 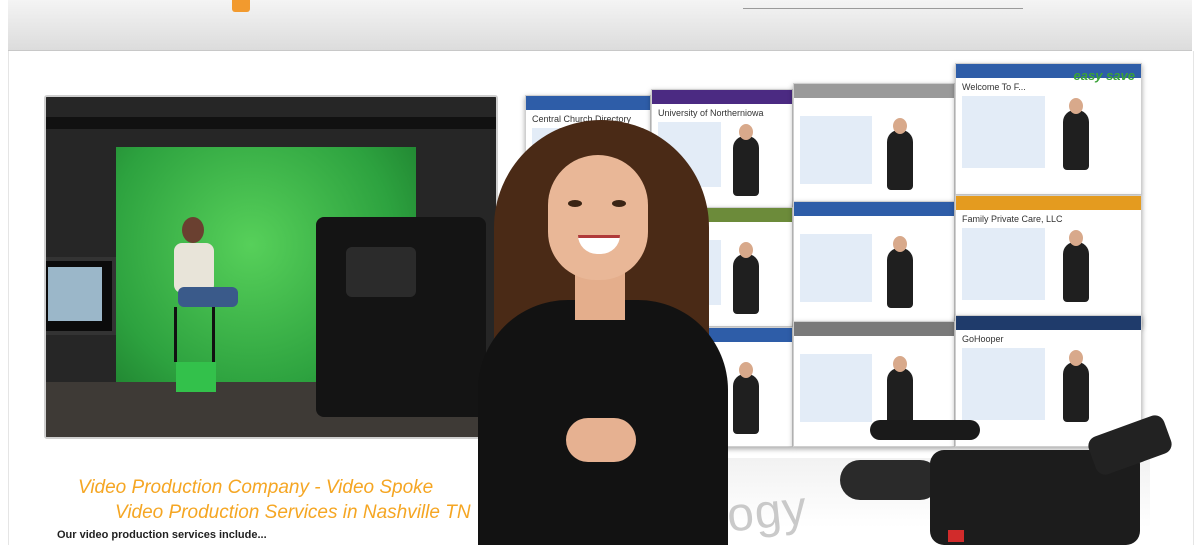 I want to click on preview-monitor, so click(x=81, y=296).